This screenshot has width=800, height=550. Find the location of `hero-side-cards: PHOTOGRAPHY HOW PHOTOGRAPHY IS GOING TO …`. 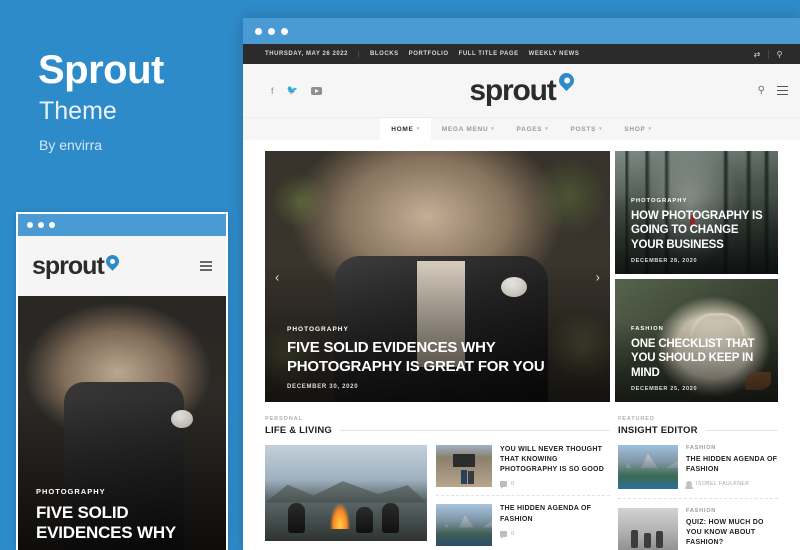

hero-side-cards: PHOTOGRAPHY HOW PHOTOGRAPHY IS GOING TO … is located at coordinates (696, 276).